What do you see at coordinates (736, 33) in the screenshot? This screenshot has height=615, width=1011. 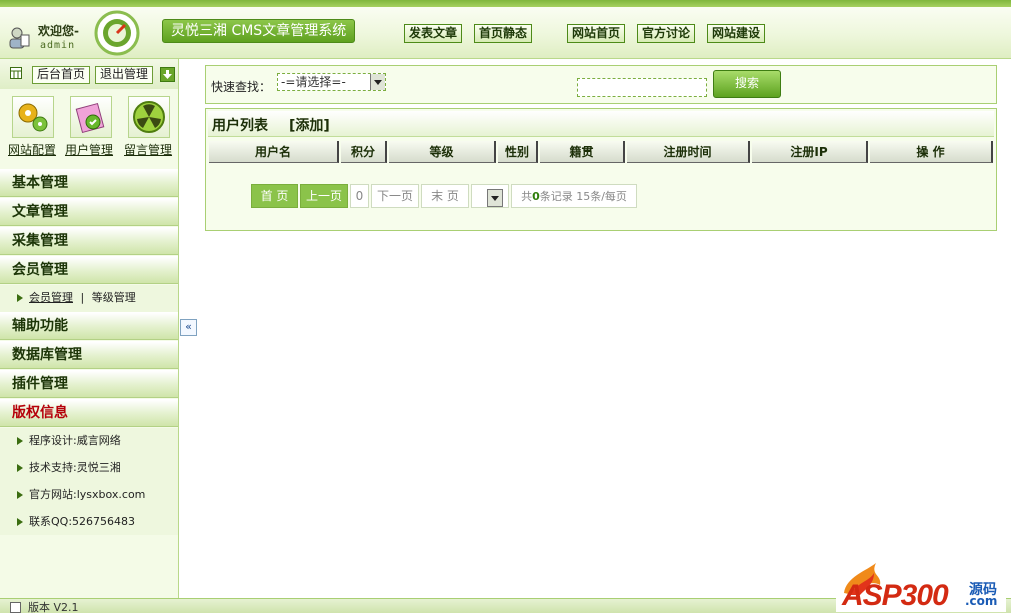 I see `nav-site-building: 网站建设` at bounding box center [736, 33].